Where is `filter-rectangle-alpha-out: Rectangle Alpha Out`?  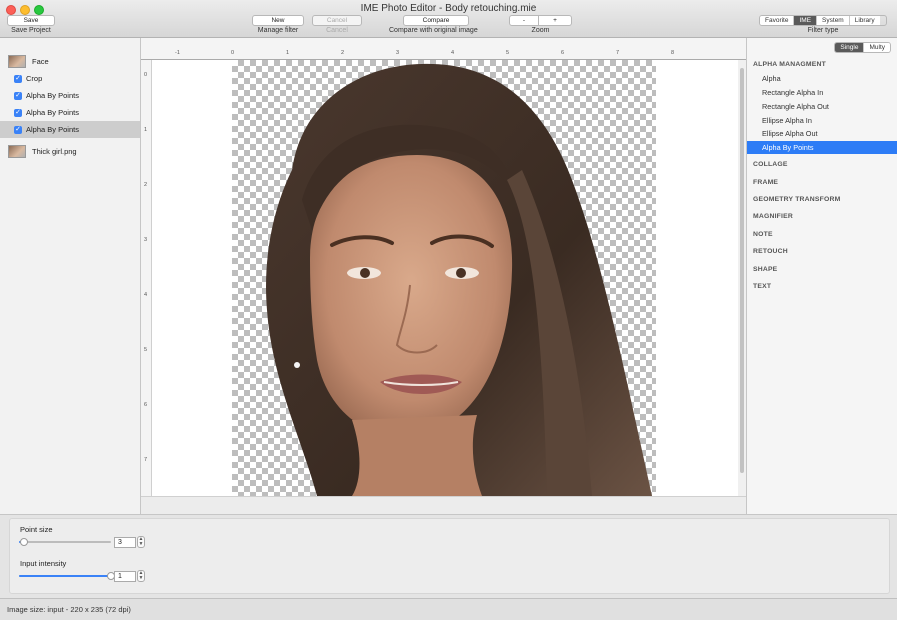 filter-rectangle-alpha-out: Rectangle Alpha Out is located at coordinates (822, 106).